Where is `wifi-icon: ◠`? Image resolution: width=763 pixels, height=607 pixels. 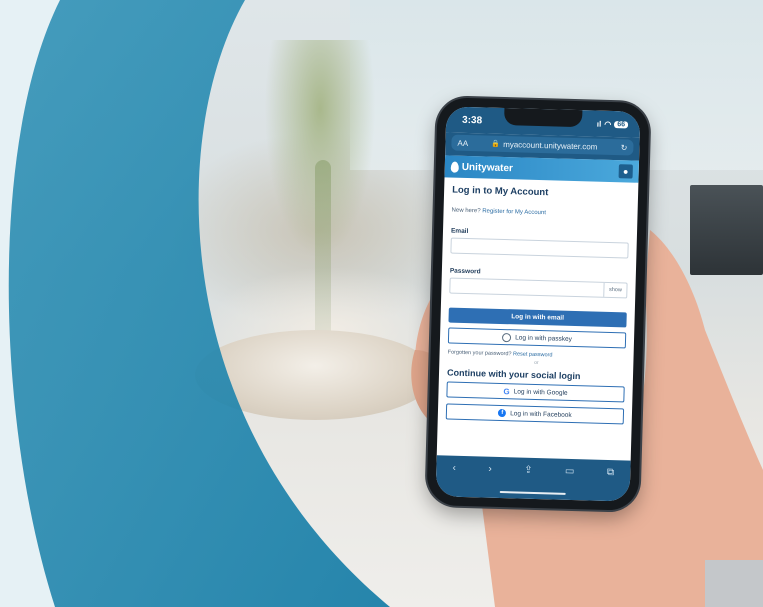 wifi-icon: ◠ is located at coordinates (608, 124).